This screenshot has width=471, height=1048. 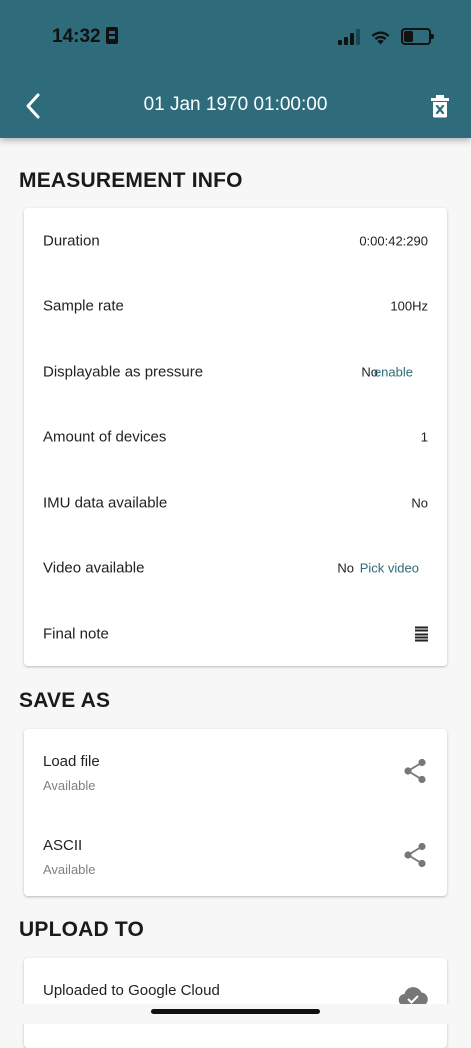 What do you see at coordinates (389, 568) in the screenshot?
I see `pick-video-button: Pick video` at bounding box center [389, 568].